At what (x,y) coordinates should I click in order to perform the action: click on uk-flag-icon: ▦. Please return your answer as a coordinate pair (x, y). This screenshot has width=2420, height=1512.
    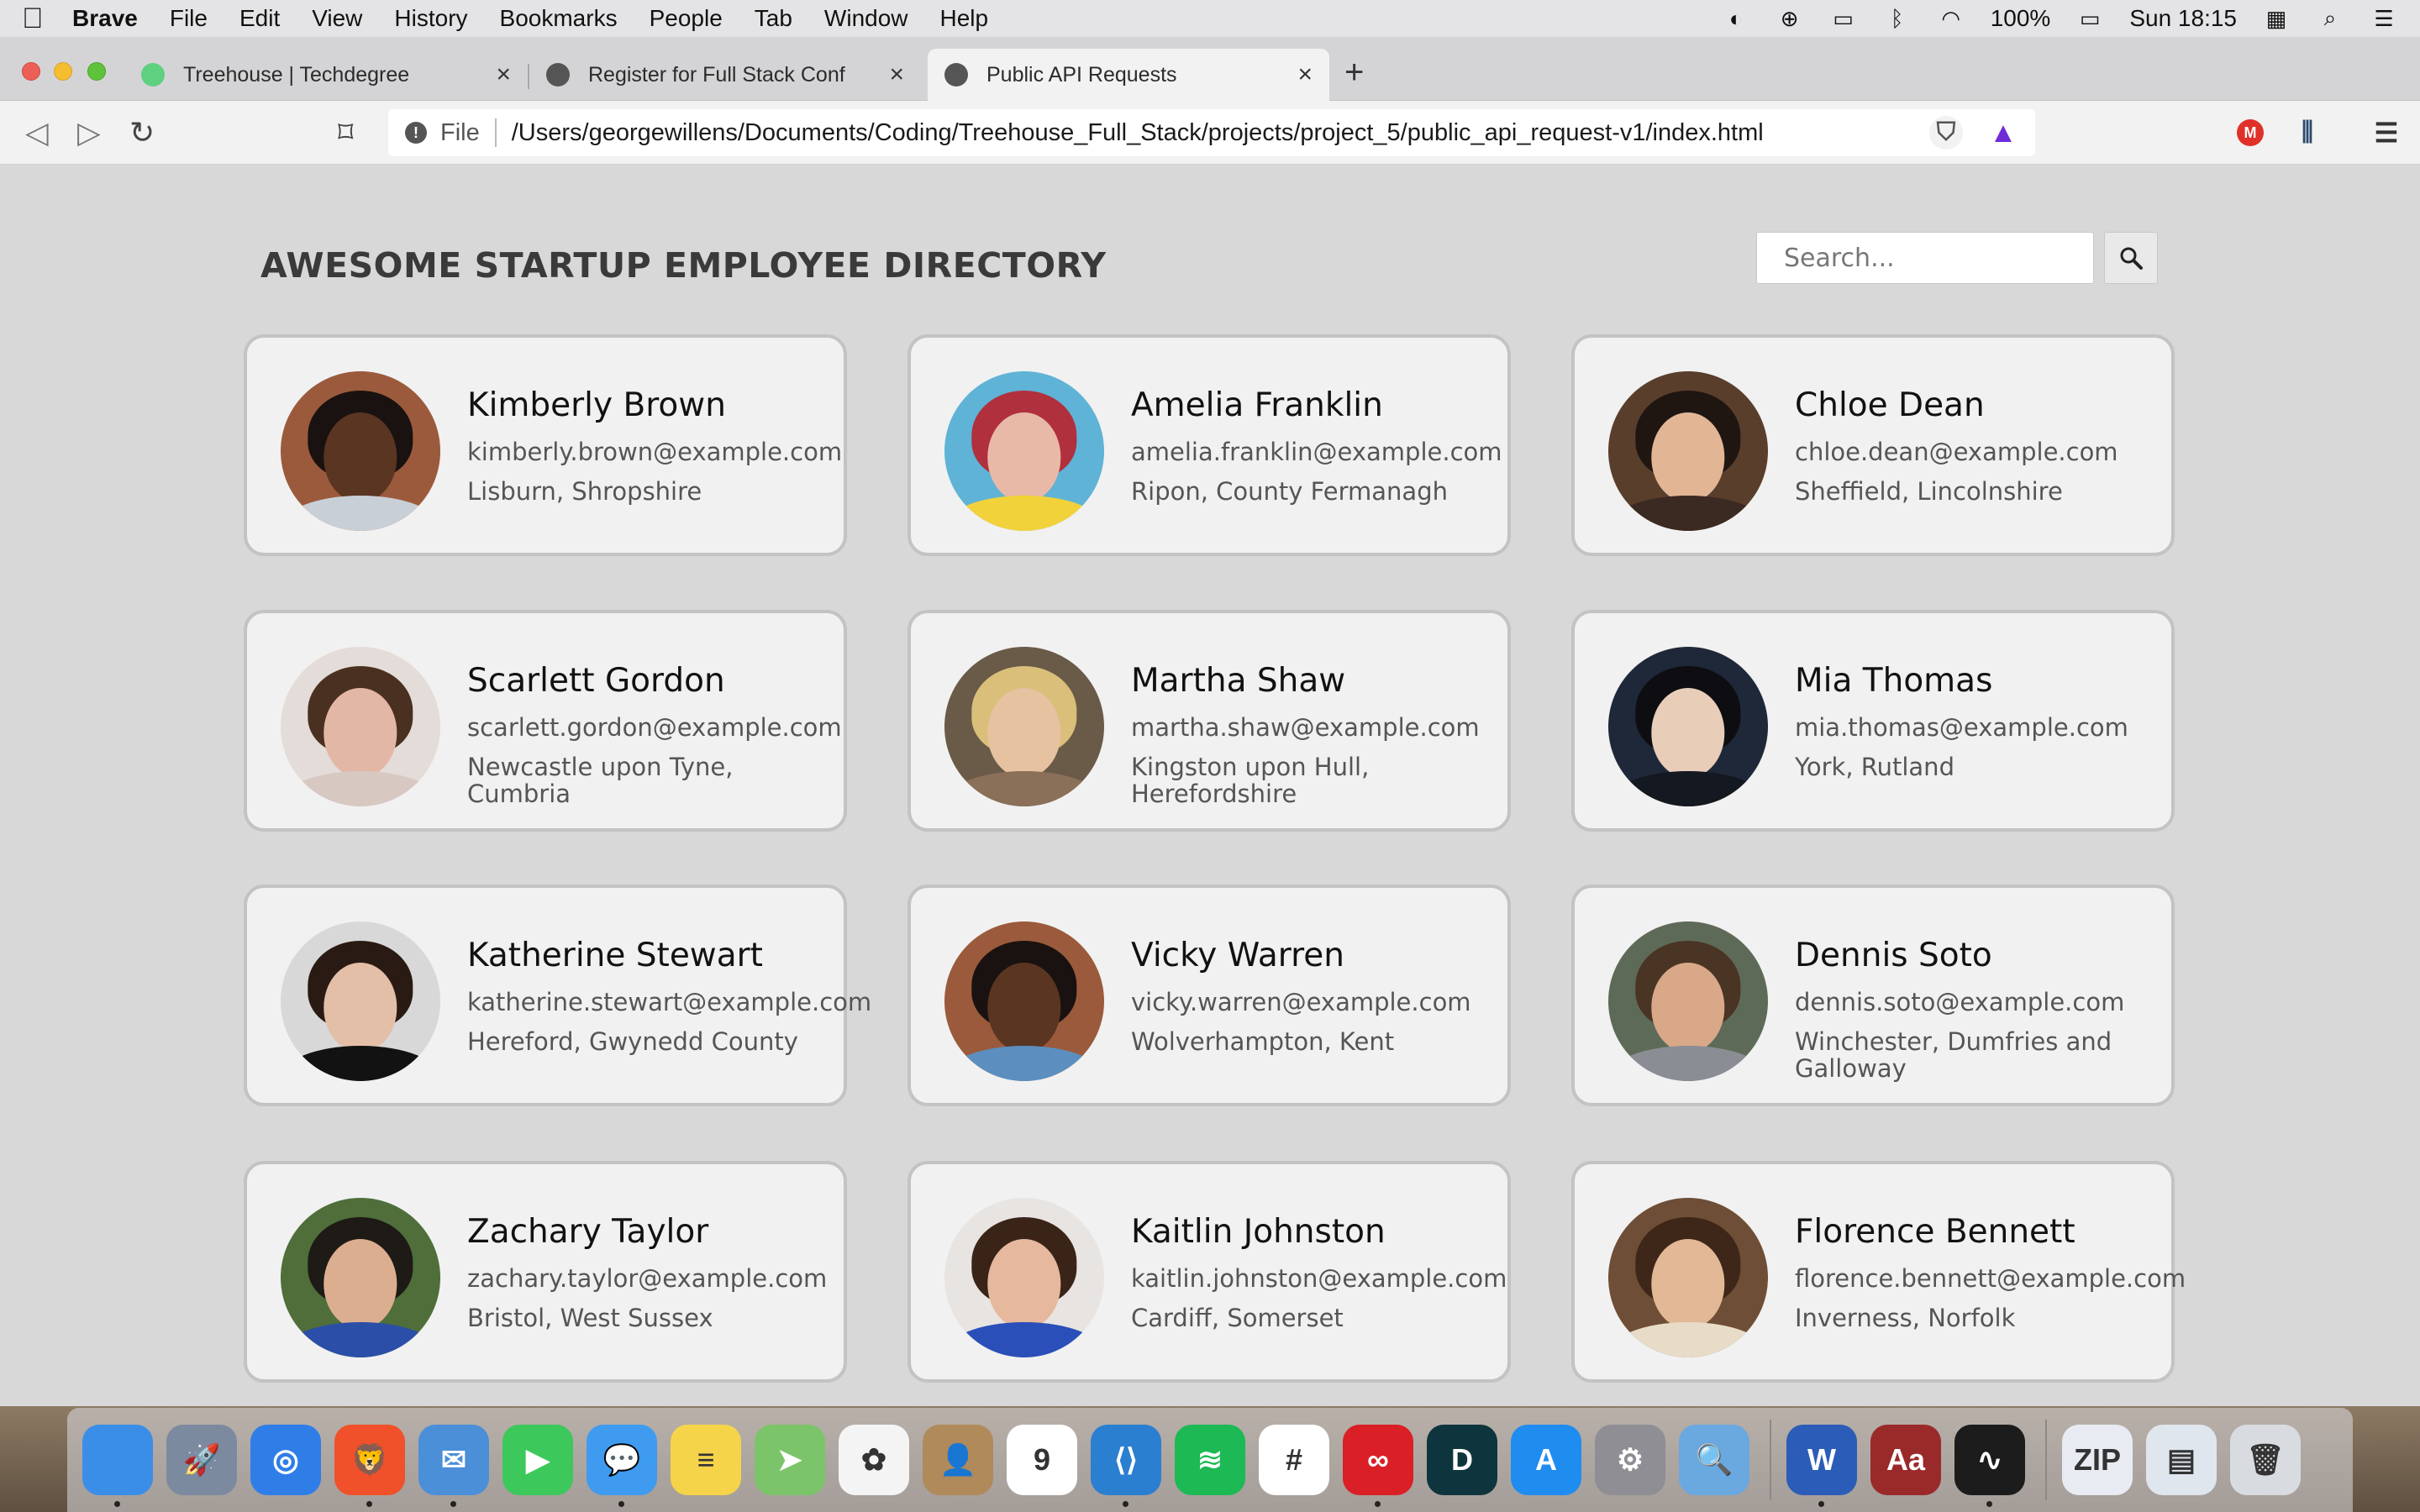
    Looking at the image, I should click on (2276, 18).